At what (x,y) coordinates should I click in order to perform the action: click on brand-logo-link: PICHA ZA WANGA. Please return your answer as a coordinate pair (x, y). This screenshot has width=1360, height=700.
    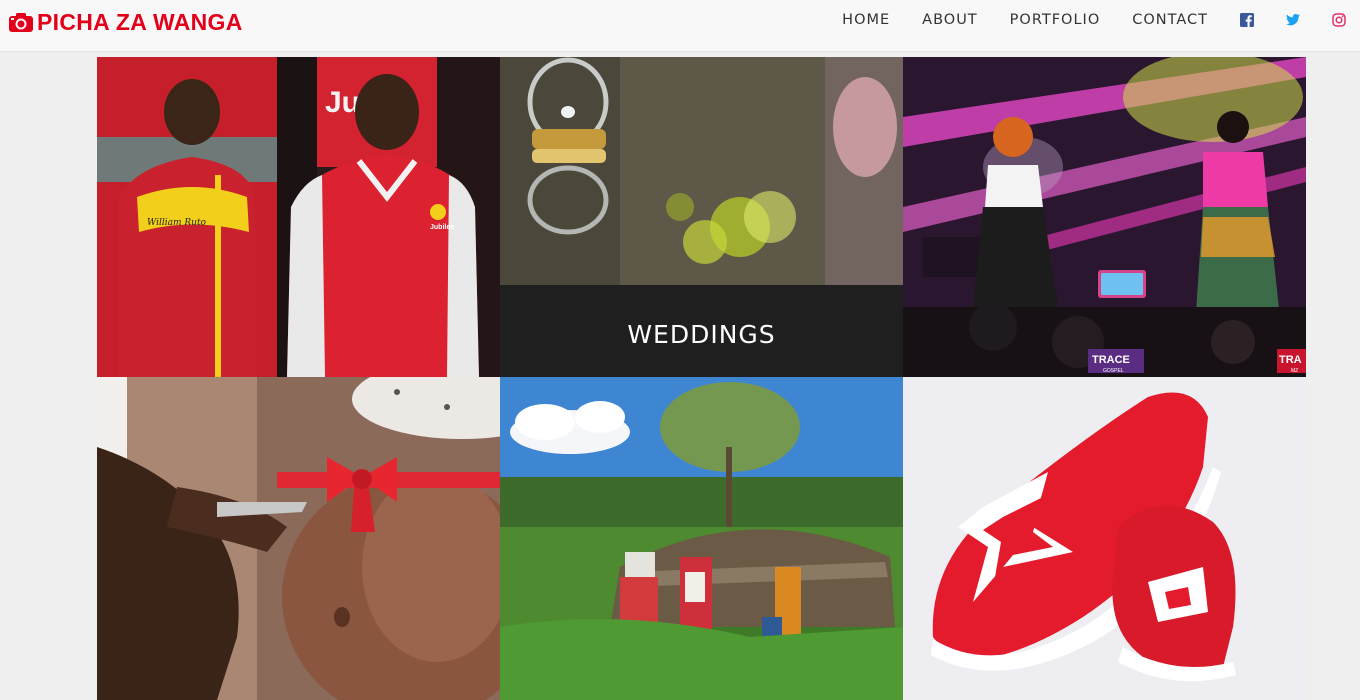
    Looking at the image, I should click on (125, 22).